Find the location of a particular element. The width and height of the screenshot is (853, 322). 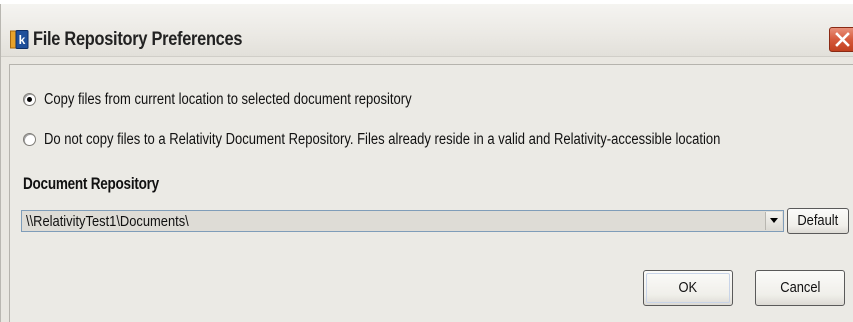

copy-files-radio is located at coordinates (29, 99).